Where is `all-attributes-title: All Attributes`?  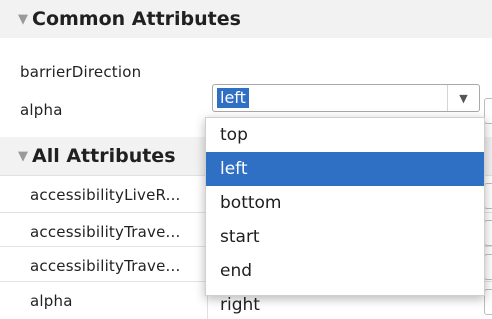
all-attributes-title: All Attributes is located at coordinates (104, 156).